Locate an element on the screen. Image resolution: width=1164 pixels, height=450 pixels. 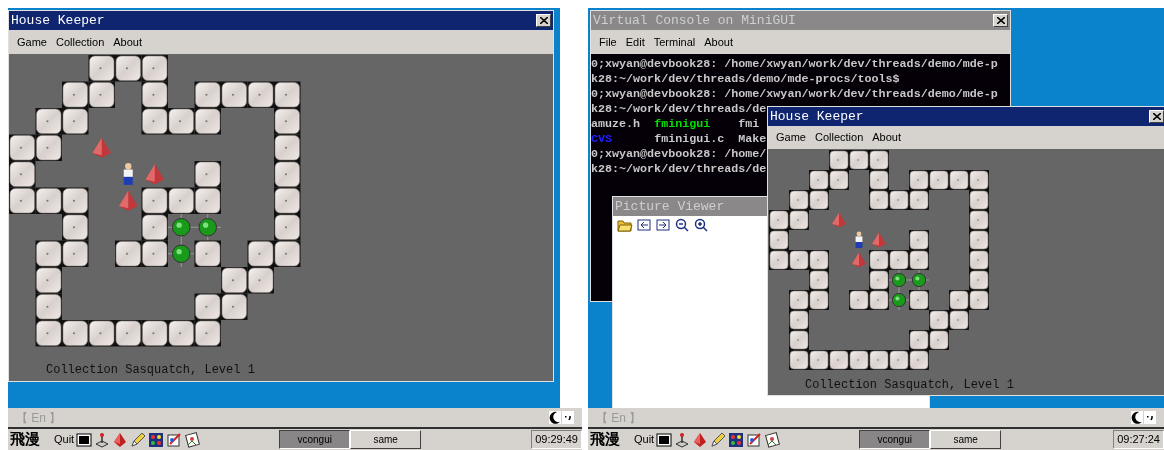
forward-icon is located at coordinates (663, 225).